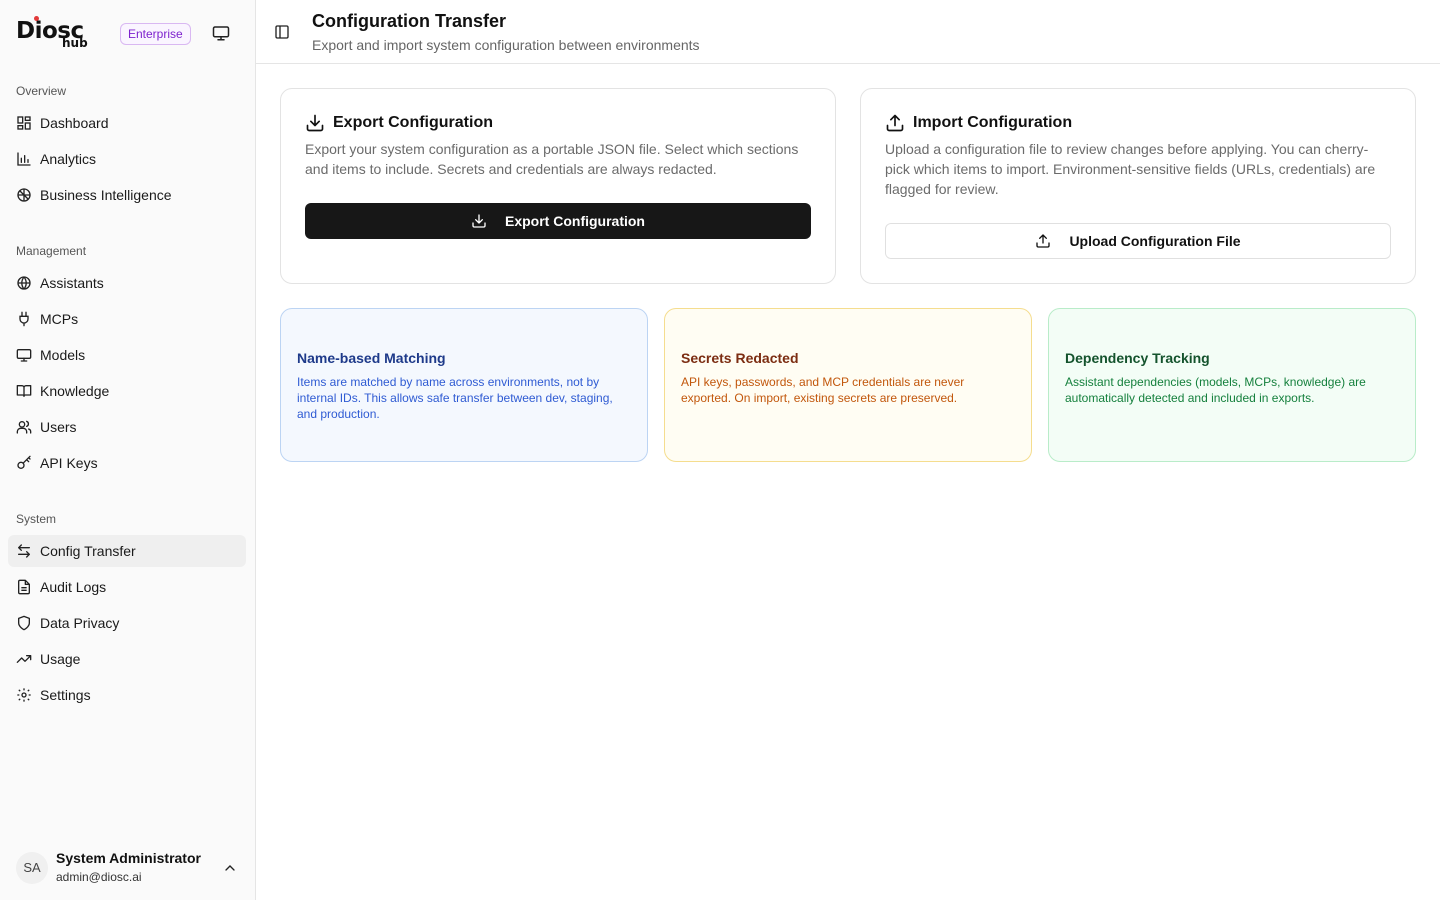  What do you see at coordinates (127, 623) in the screenshot?
I see `sidebar-item-data-privacy: Data Privacy` at bounding box center [127, 623].